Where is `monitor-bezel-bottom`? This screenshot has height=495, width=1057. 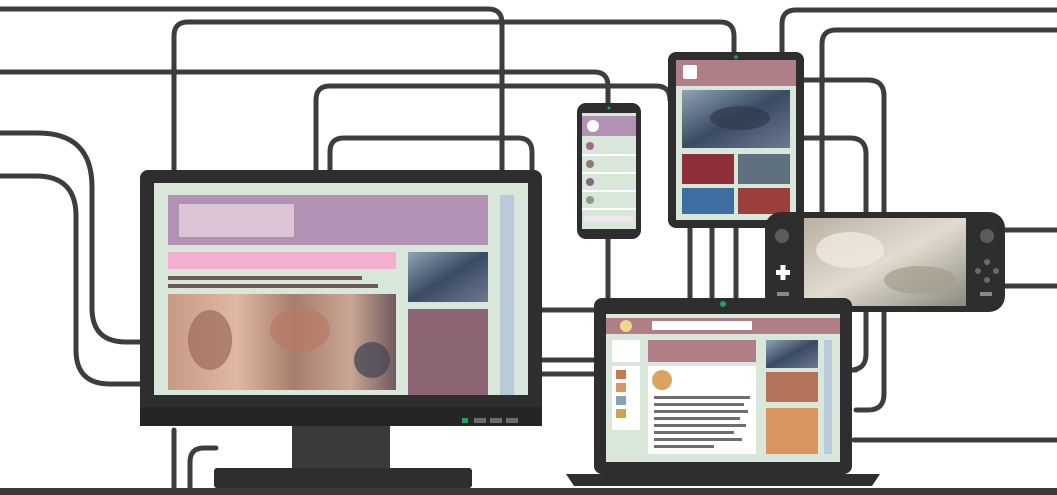
monitor-bezel-bottom is located at coordinates (341, 416).